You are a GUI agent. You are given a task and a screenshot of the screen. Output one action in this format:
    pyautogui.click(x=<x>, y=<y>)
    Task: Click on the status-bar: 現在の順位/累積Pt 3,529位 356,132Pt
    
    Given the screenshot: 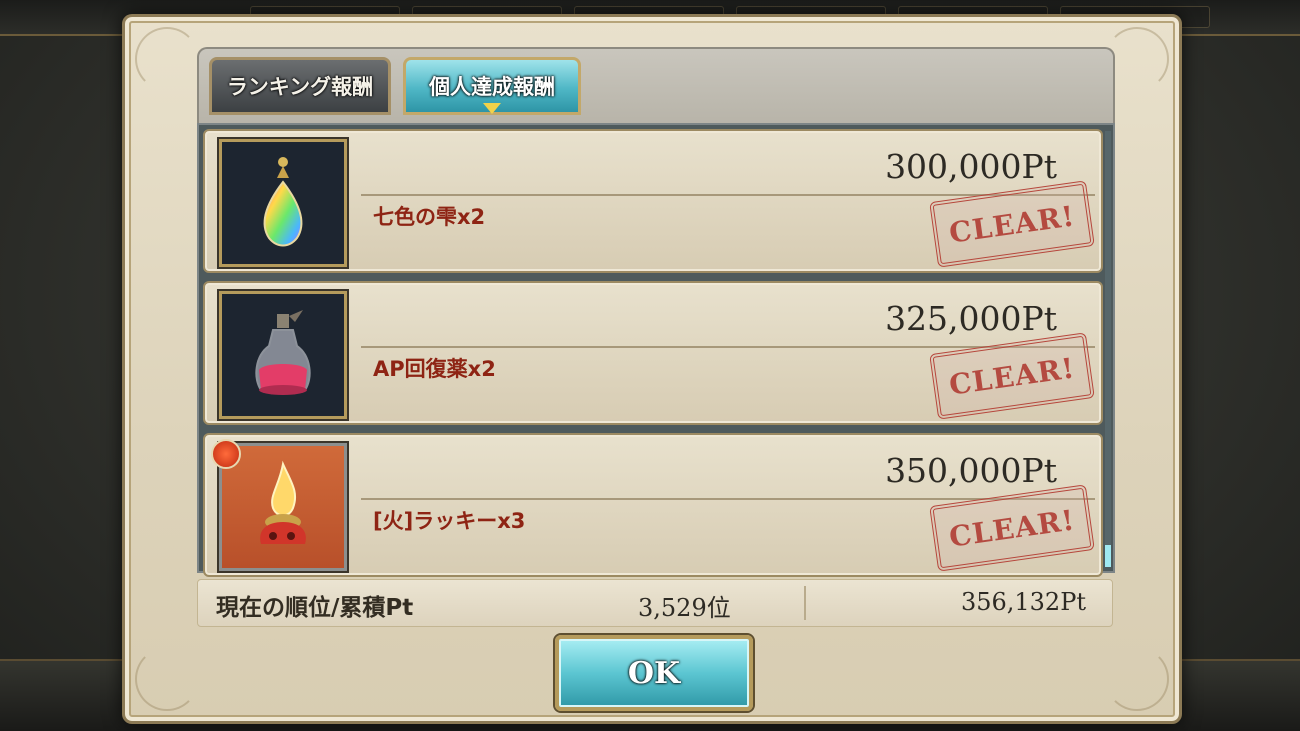 What is the action you would take?
    pyautogui.click(x=655, y=603)
    